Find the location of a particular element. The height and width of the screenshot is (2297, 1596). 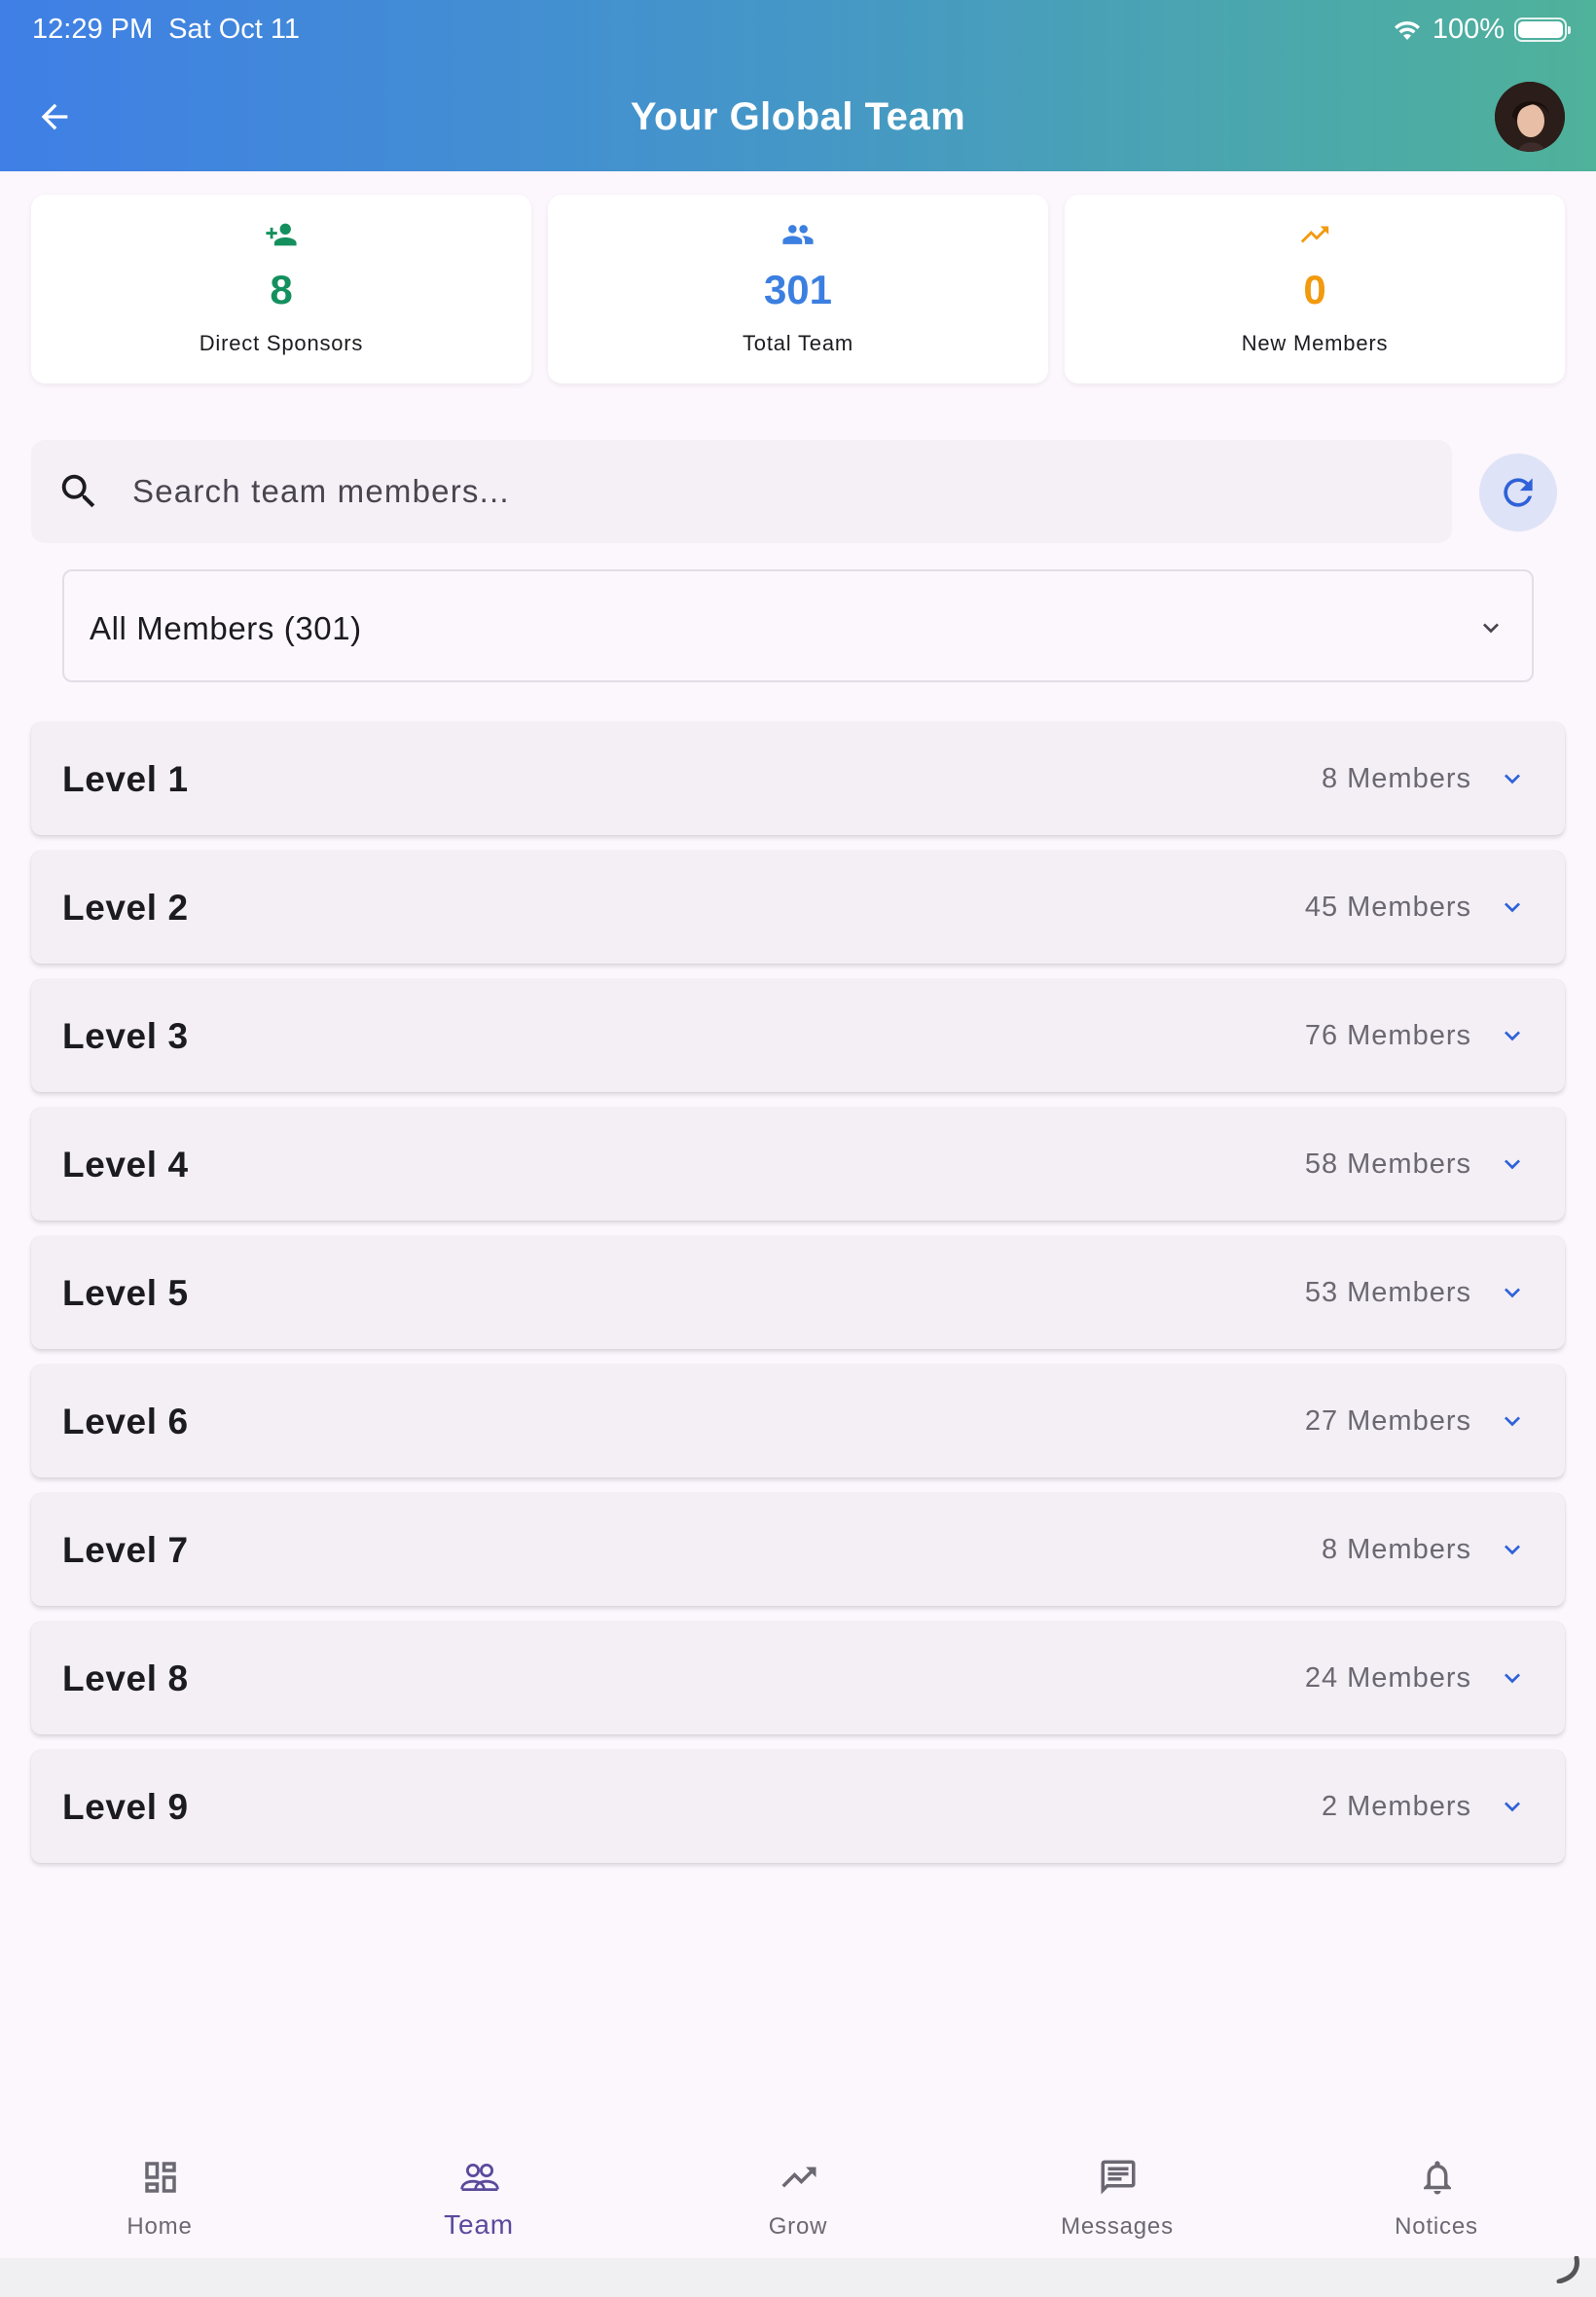

bottom-navigation: Home Team Grow Messages Notices is located at coordinates (798, 2197).